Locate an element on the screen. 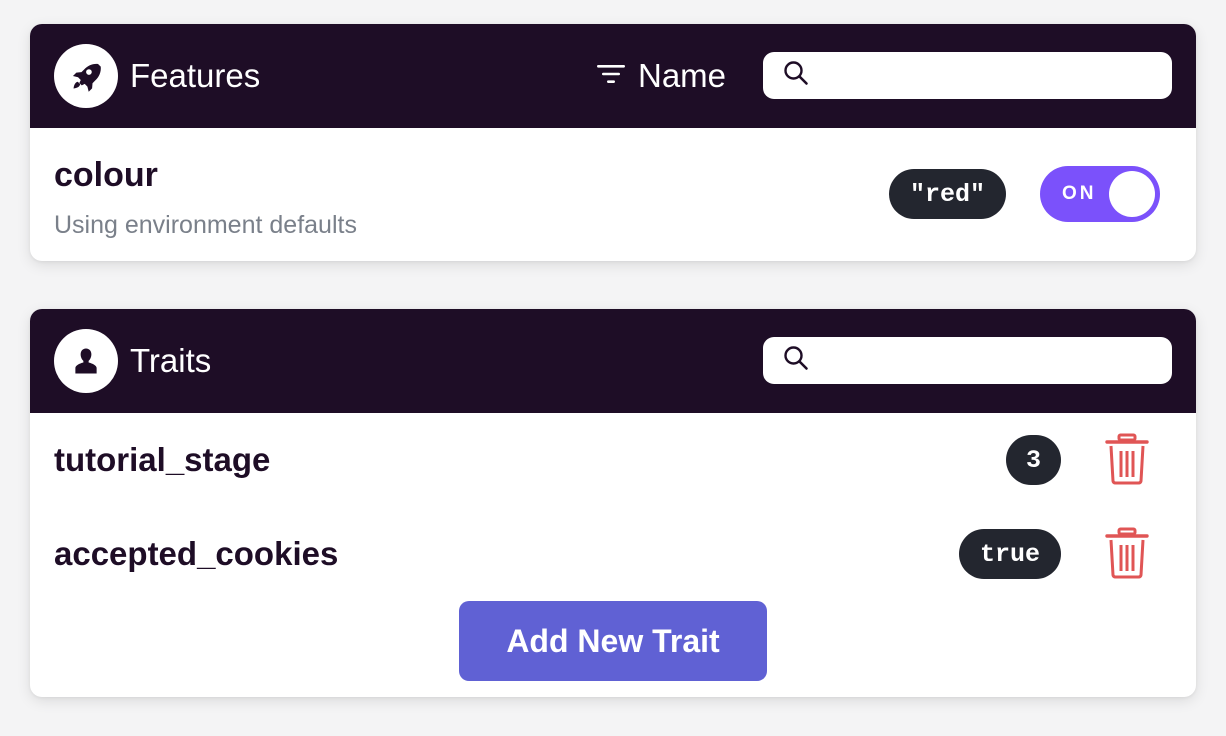 Image resolution: width=1226 pixels, height=736 pixels. feature-toggle: ON is located at coordinates (1100, 194).